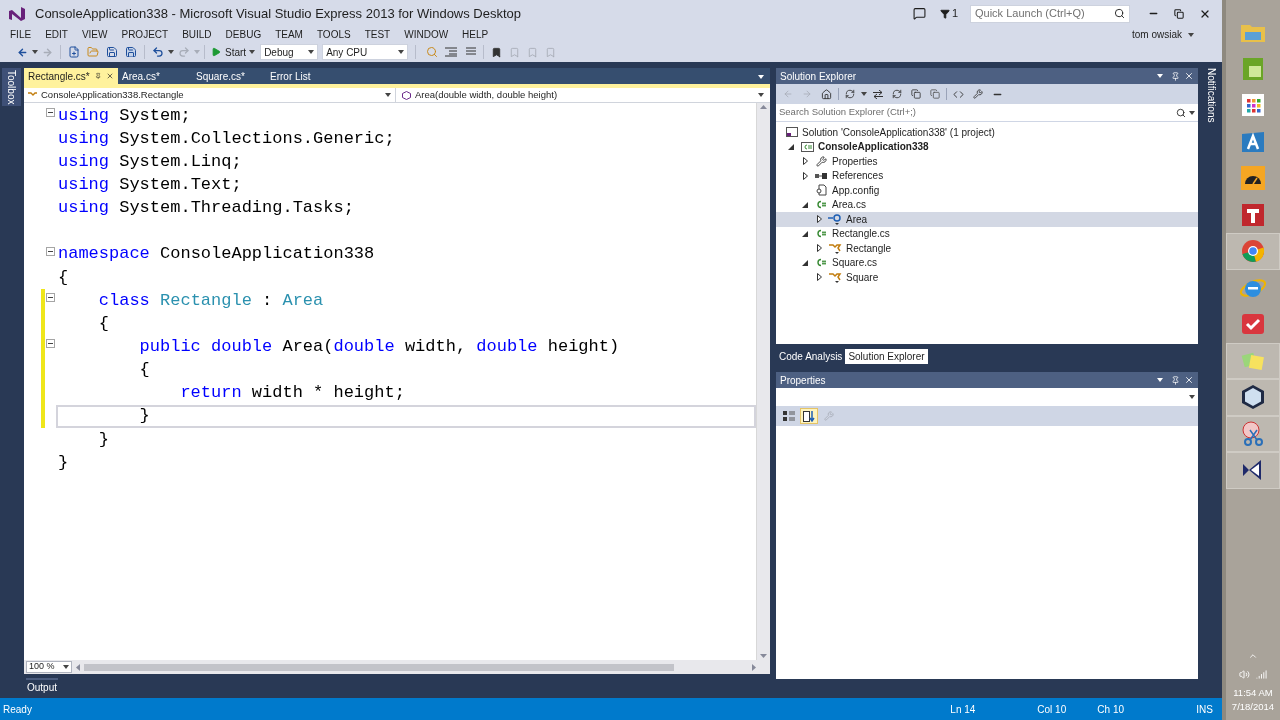  Describe the element at coordinates (987, 190) in the screenshot. I see `tree-item: App.config` at that location.